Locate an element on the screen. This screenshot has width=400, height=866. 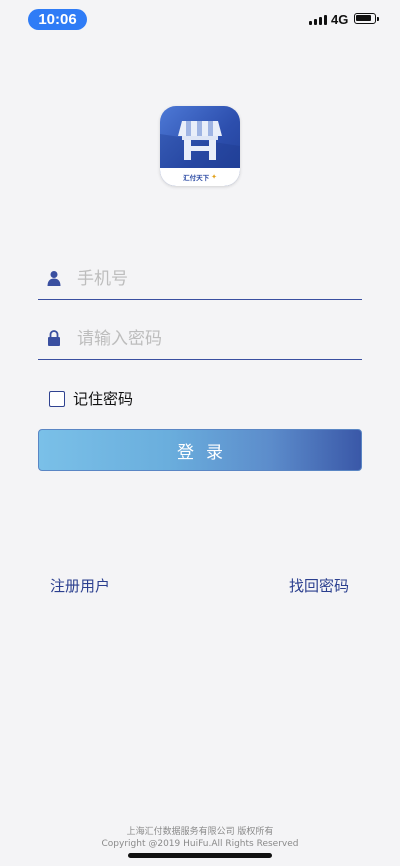
battery-icon is located at coordinates (366, 18).